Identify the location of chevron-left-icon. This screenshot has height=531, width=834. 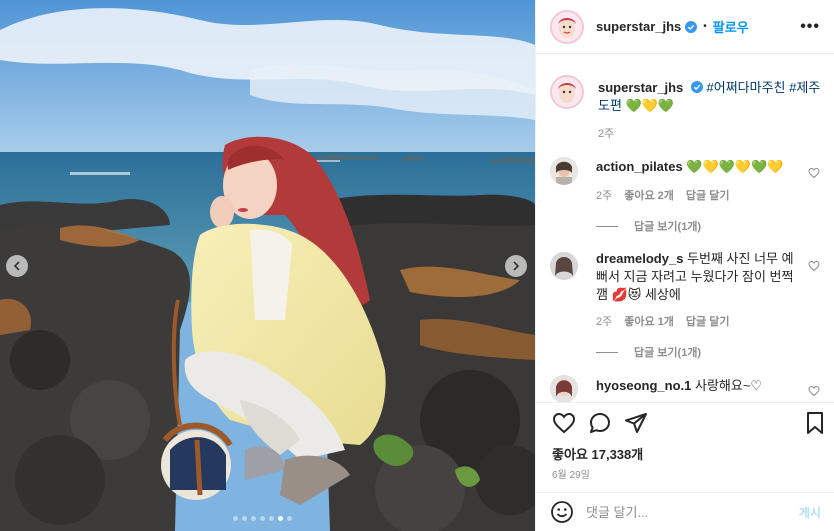
(16, 266).